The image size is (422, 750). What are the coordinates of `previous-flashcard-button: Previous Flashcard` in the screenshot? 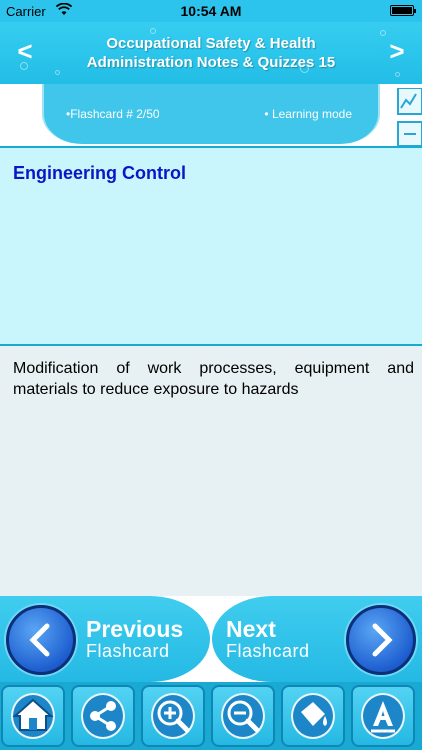 It's located at (105, 639).